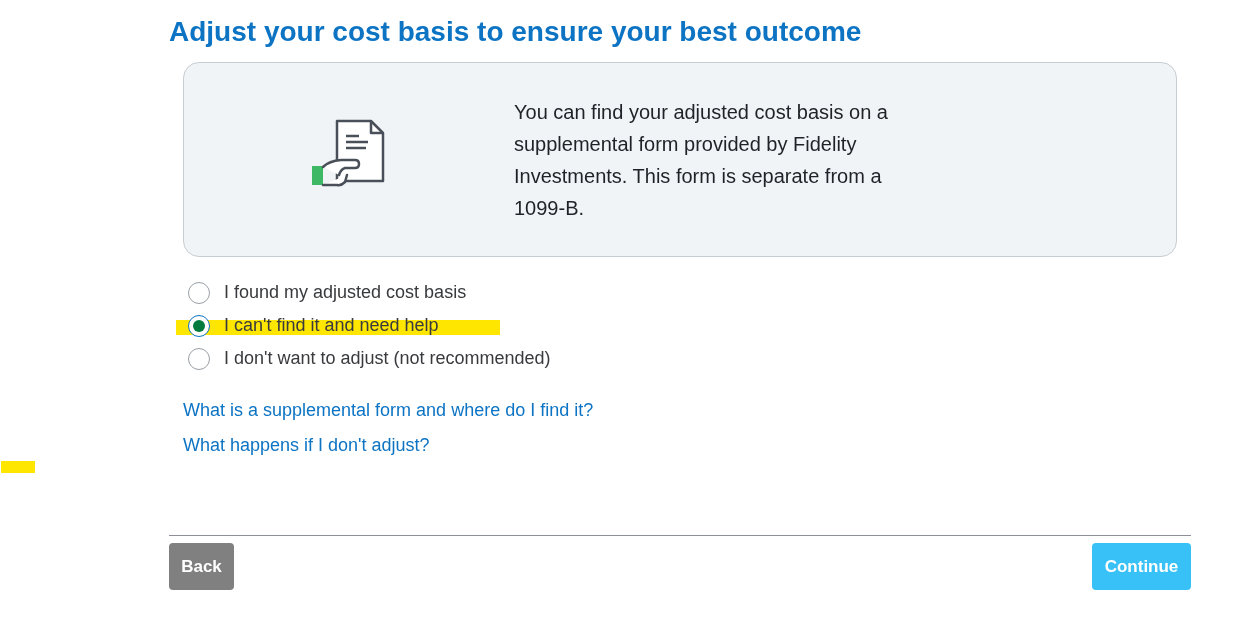 This screenshot has height=634, width=1248. Describe the element at coordinates (701, 160) in the screenshot. I see `info-text: You can find your adjusted cost basis on a supplemental form provided by Fidelity Investments. This form is separate from a 1099-B.` at that location.